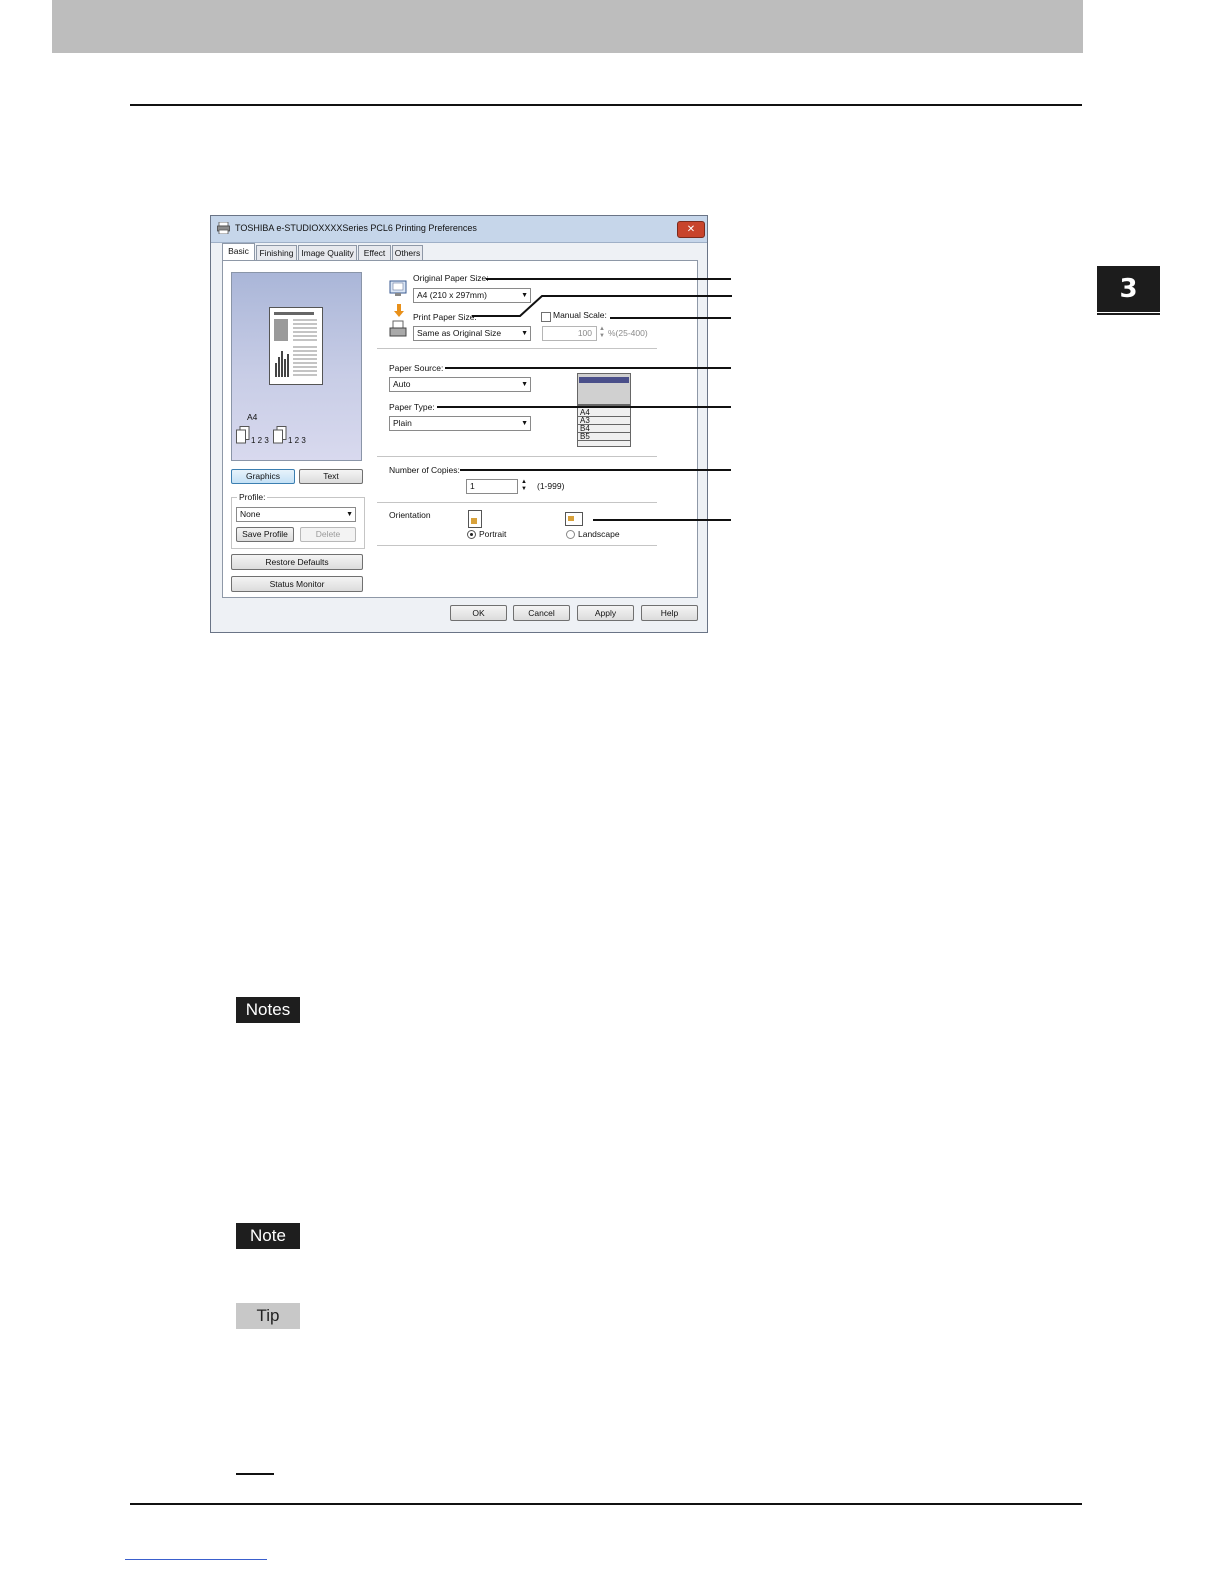 This screenshot has height=1584, width=1224. What do you see at coordinates (459, 333) in the screenshot?
I see `print-paper-size-value: Same as Original Size` at bounding box center [459, 333].